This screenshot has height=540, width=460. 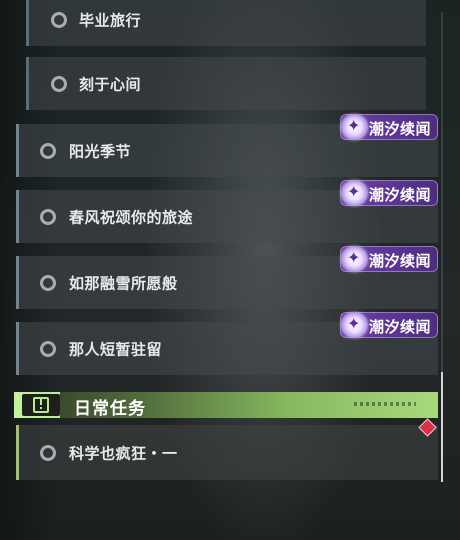 I want to click on quest-item-graduation-trip: 毕业旅行, so click(x=226, y=23).